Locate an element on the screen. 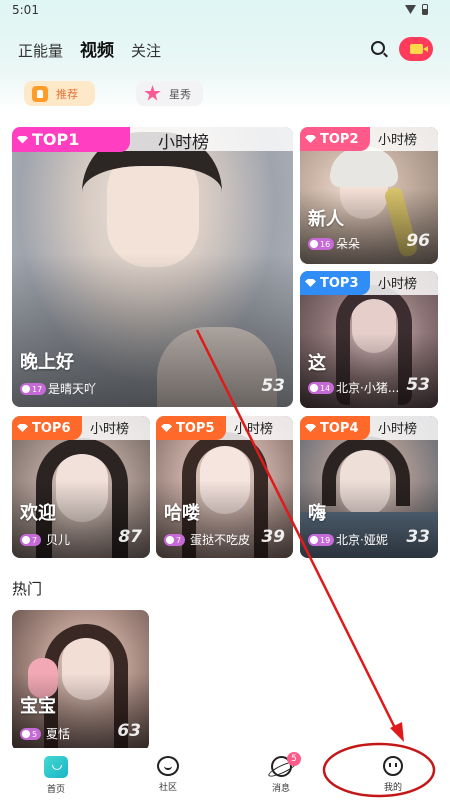 The height and width of the screenshot is (800, 450). chip-recommend: 推荐 is located at coordinates (59, 93).